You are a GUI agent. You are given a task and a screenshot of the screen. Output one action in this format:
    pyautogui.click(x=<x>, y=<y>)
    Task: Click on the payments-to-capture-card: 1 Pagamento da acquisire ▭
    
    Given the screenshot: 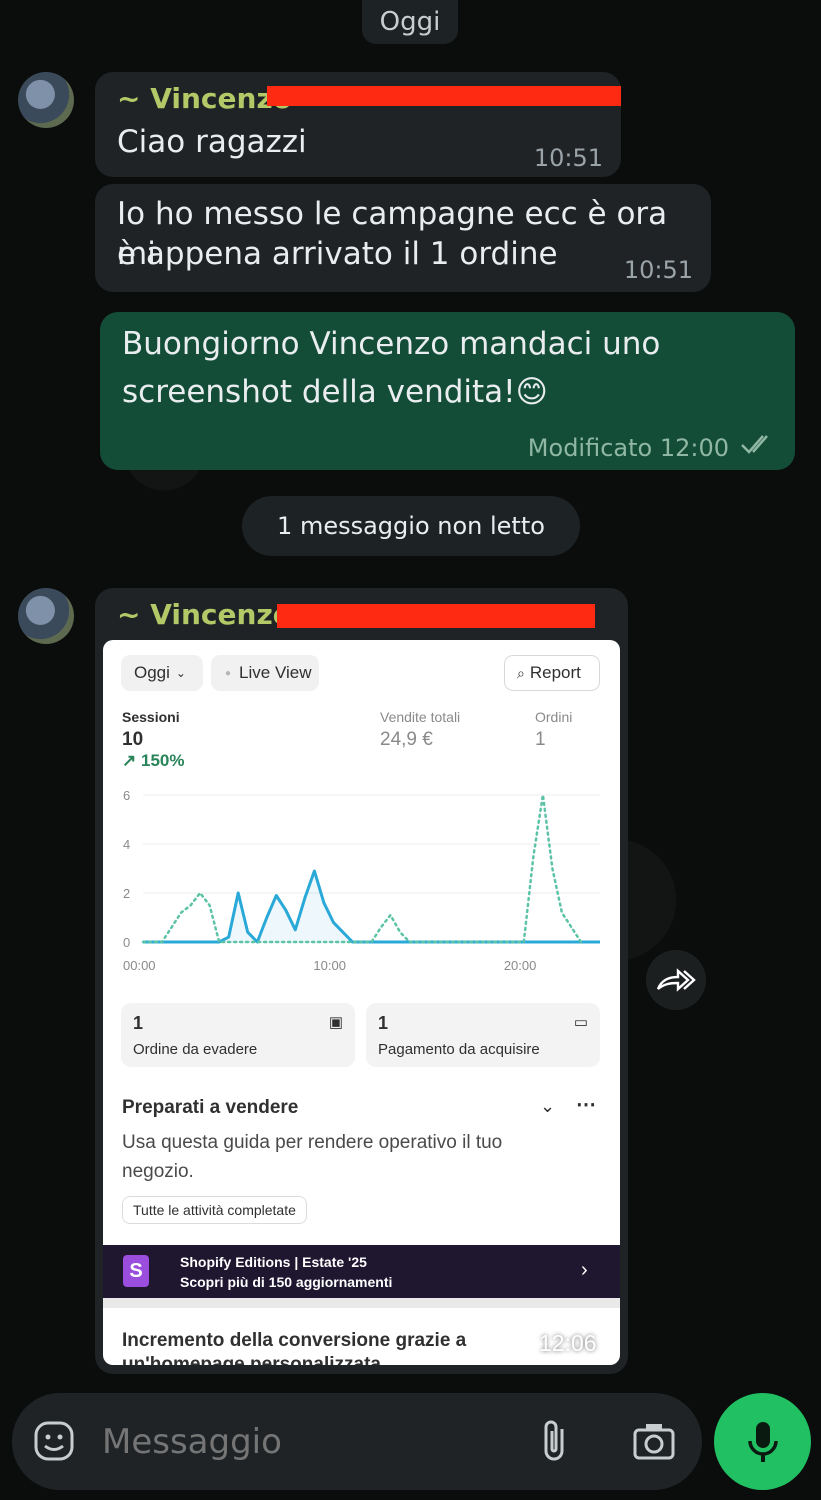 What is the action you would take?
    pyautogui.click(x=483, y=1035)
    